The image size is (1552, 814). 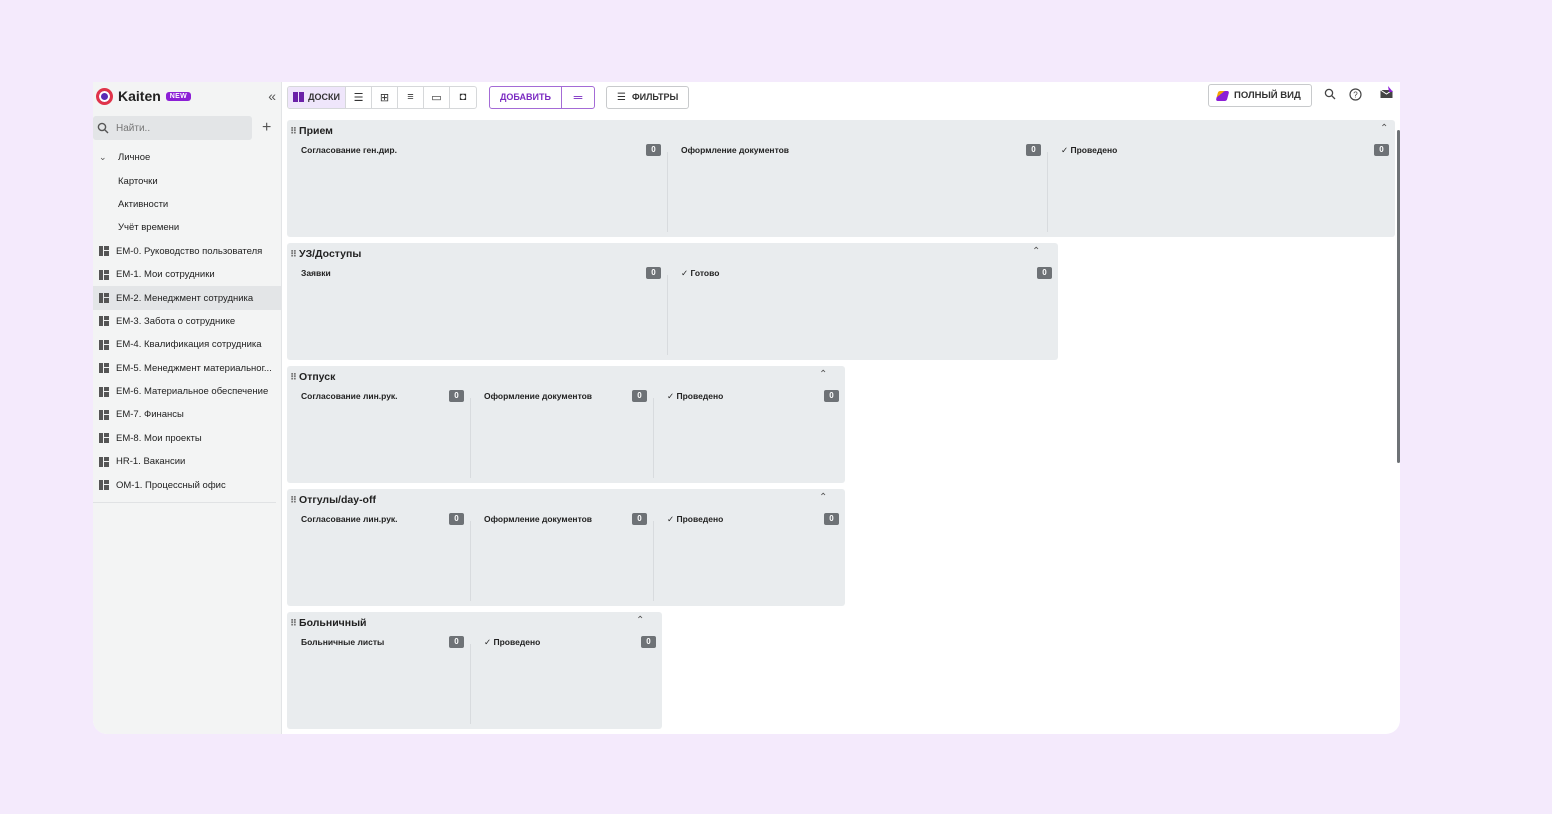 I want to click on sidebar-item-board: EM-4. Квалификация сотрудника, so click(x=187, y=344).